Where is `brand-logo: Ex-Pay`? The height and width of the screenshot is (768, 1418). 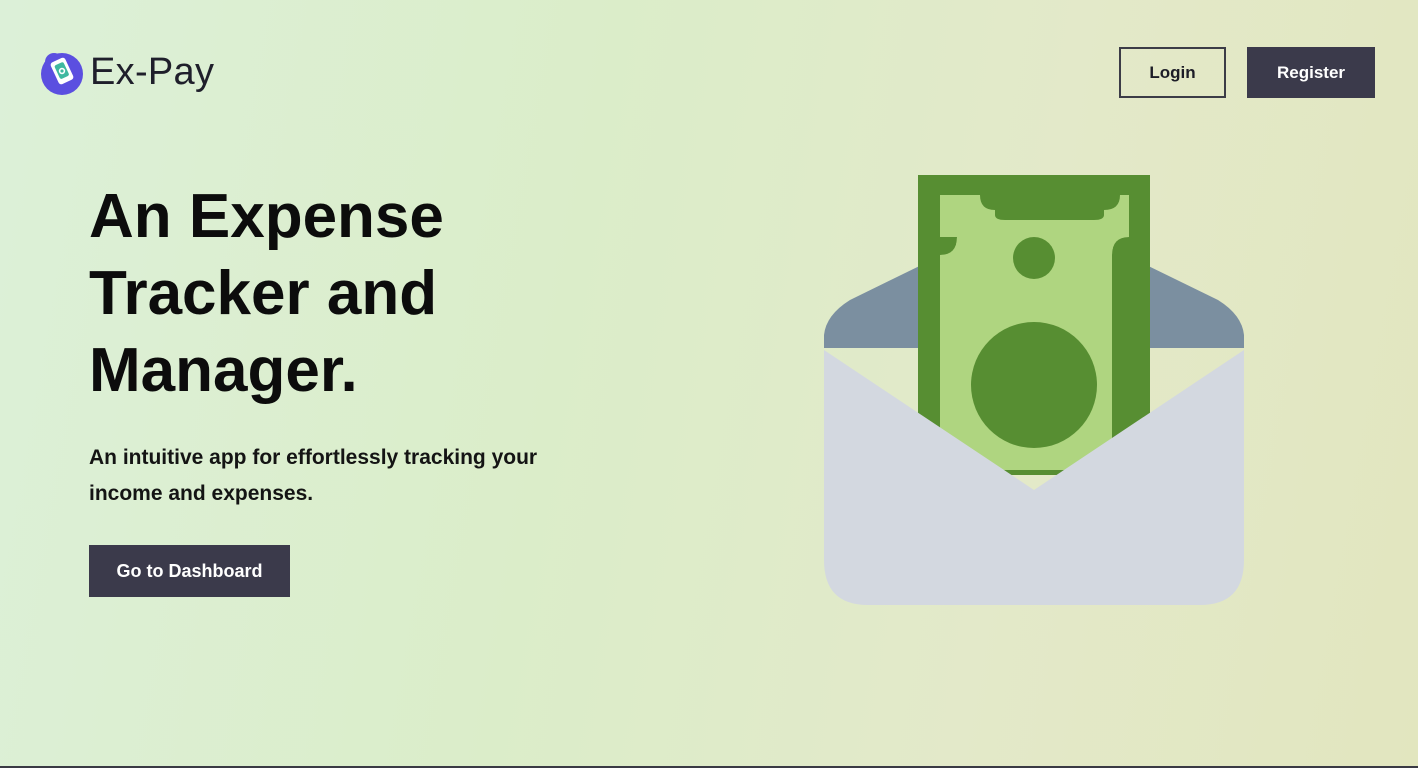 brand-logo: Ex-Pay is located at coordinates (126, 72).